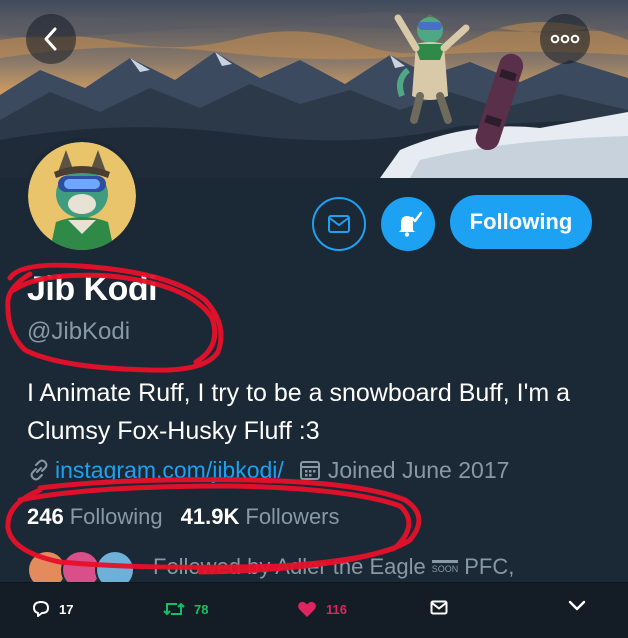 The image size is (628, 638). I want to click on following-button: Following, so click(521, 222).